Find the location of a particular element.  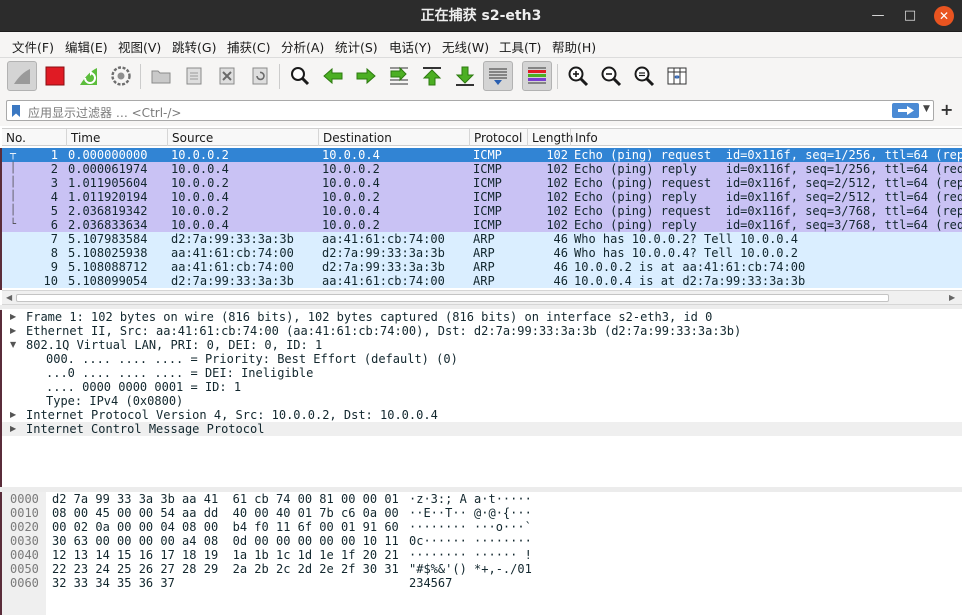

bytes-offset: 0060 is located at coordinates (24, 583).